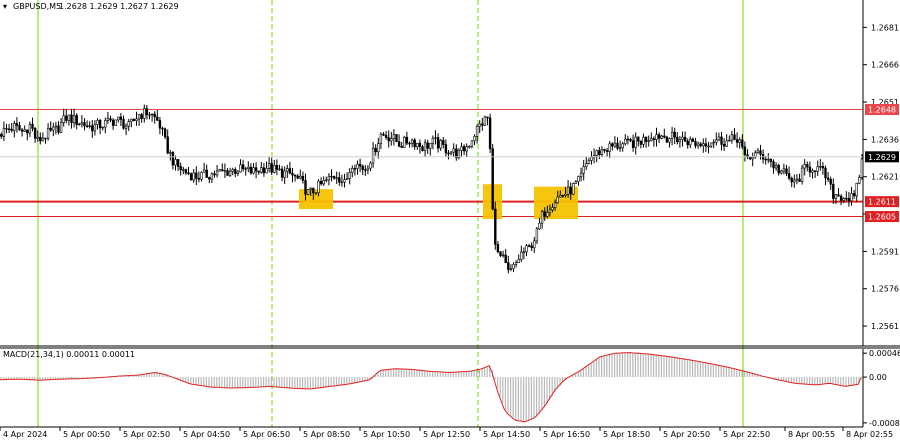 Image resolution: width=900 pixels, height=441 pixels. I want to click on symbol-timeframe: GBPUSD,M5, so click(37, 6).